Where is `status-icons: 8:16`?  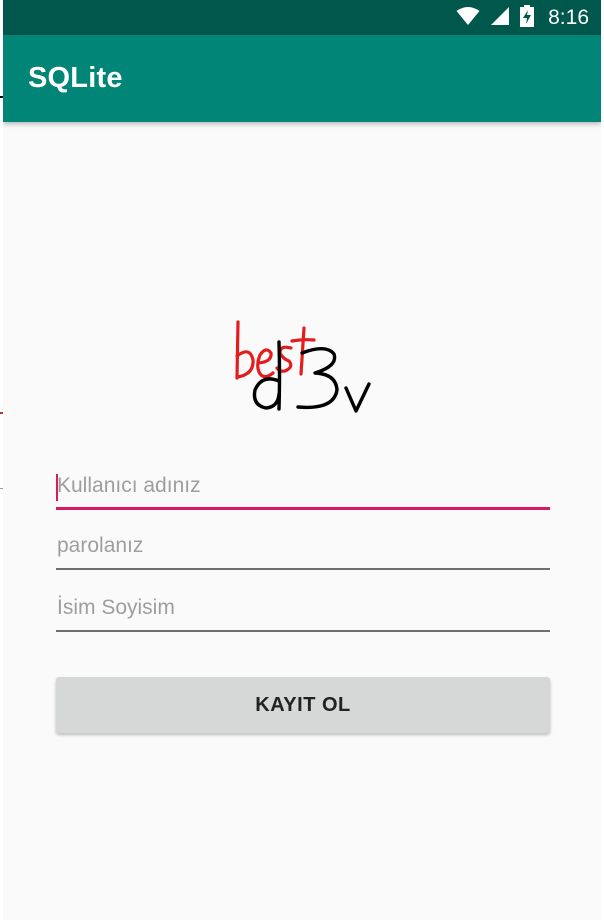
status-icons: 8:16 is located at coordinates (522, 17).